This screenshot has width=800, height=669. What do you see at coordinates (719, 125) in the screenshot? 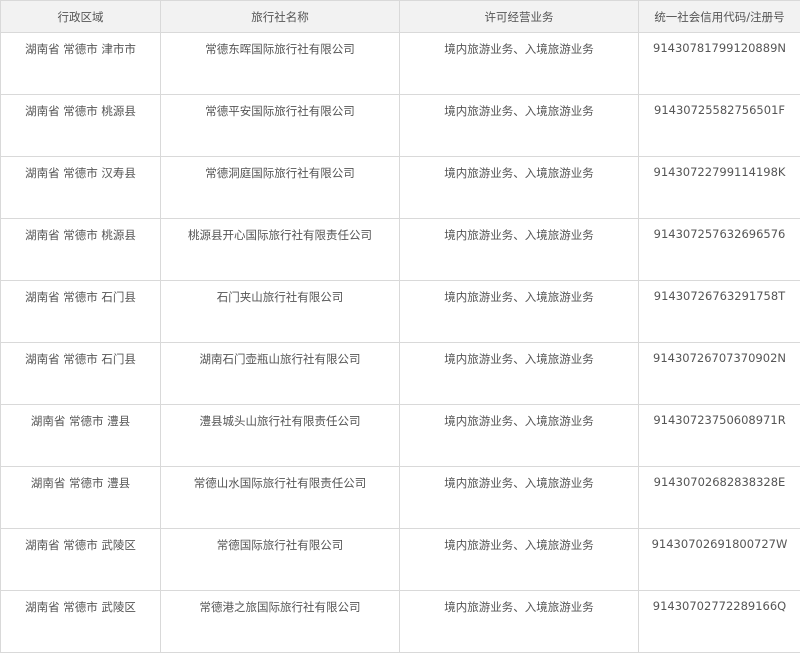
I see `cell-credit-code: 91430725582756501F` at bounding box center [719, 125].